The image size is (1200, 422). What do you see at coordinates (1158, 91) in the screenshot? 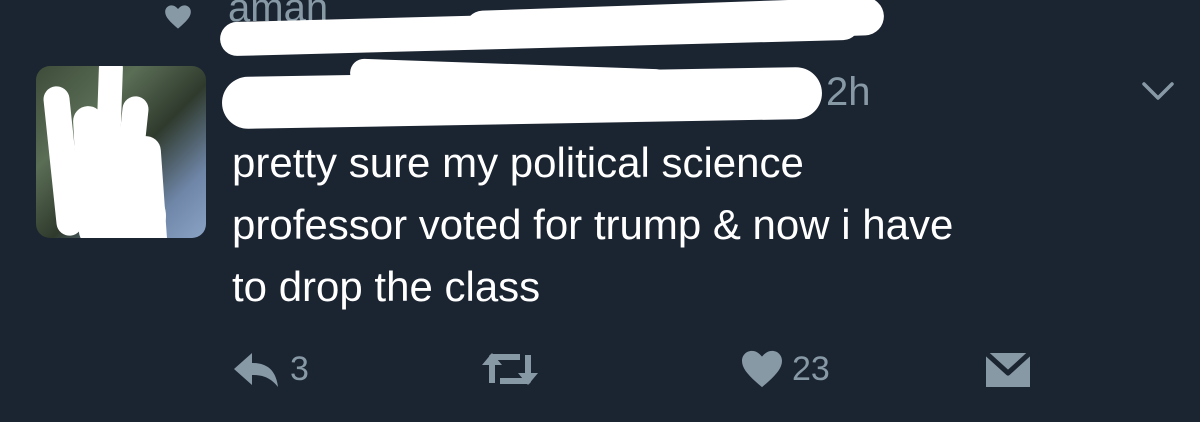
I see `chevron-down-icon` at bounding box center [1158, 91].